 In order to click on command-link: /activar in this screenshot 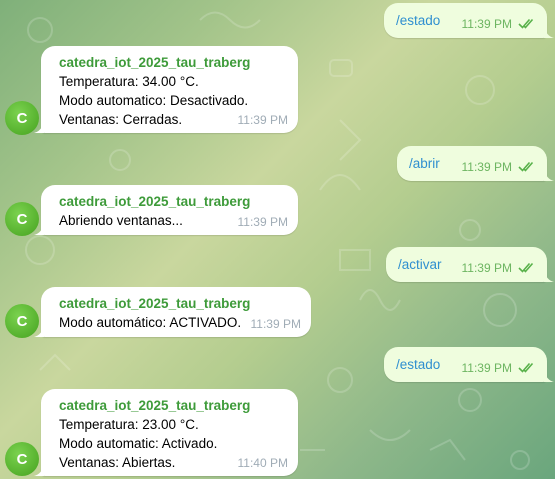, I will do `click(420, 264)`.